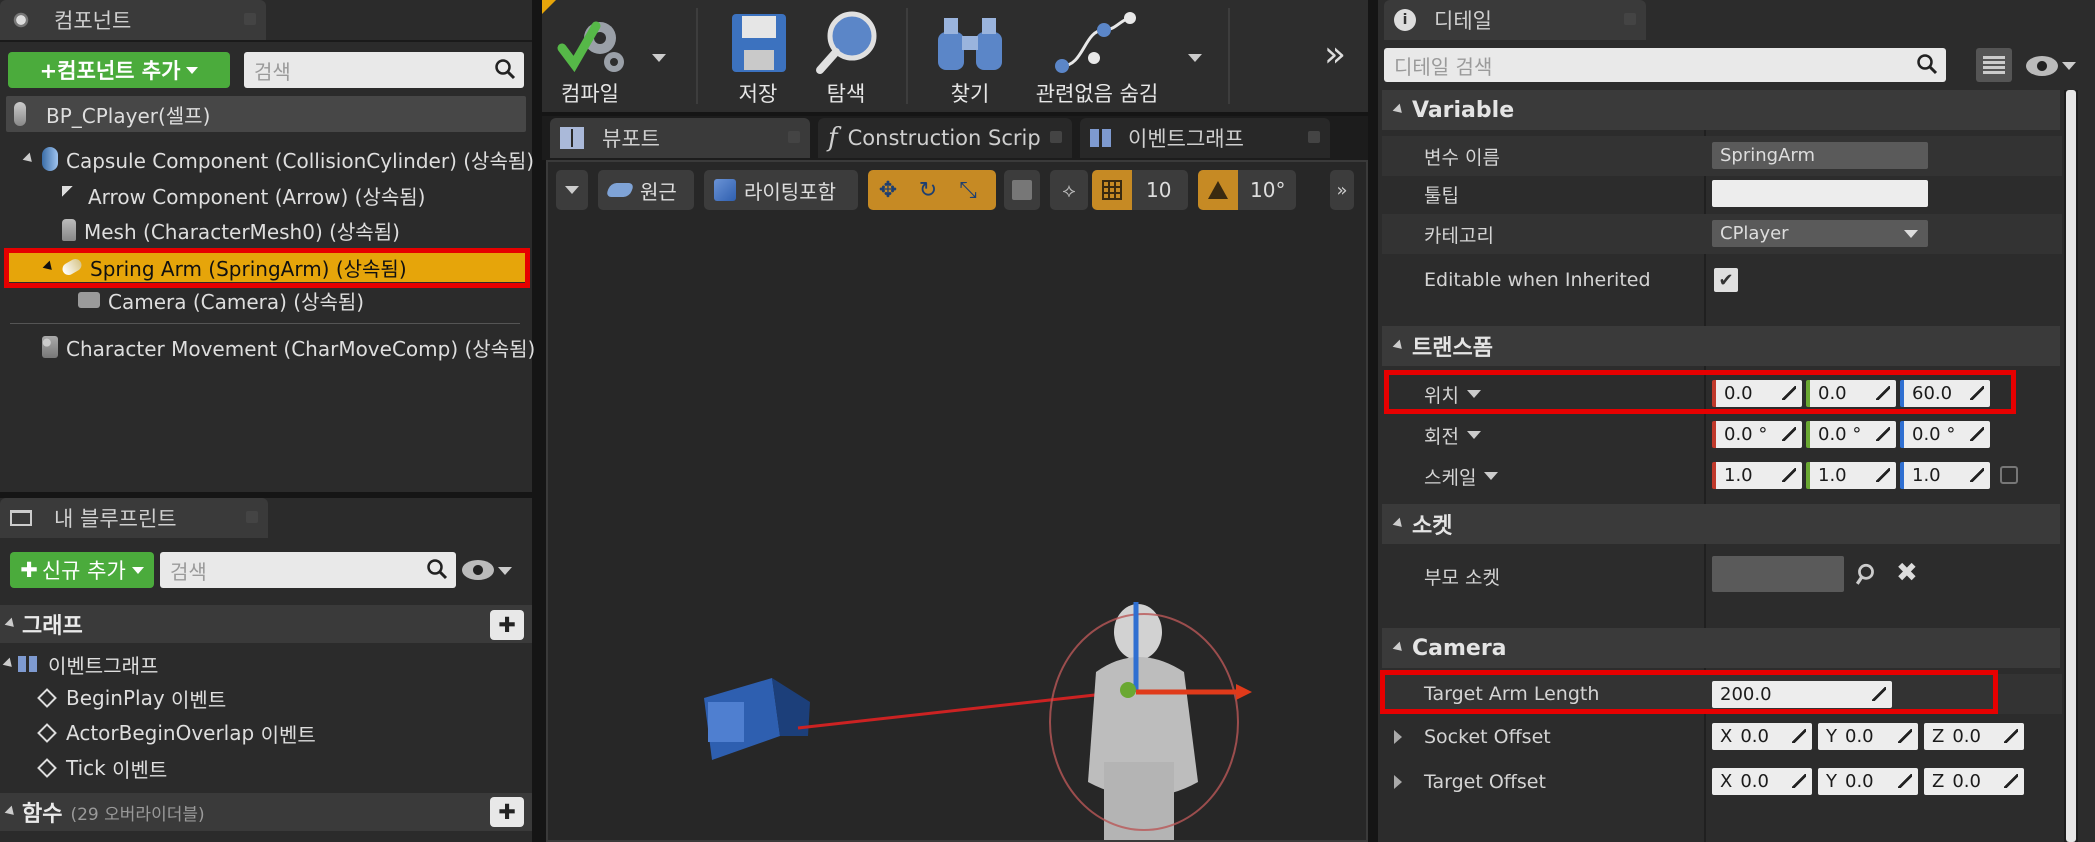 The width and height of the screenshot is (2095, 842). I want to click on self-item: BP_CPlayer(셀프), so click(266, 114).